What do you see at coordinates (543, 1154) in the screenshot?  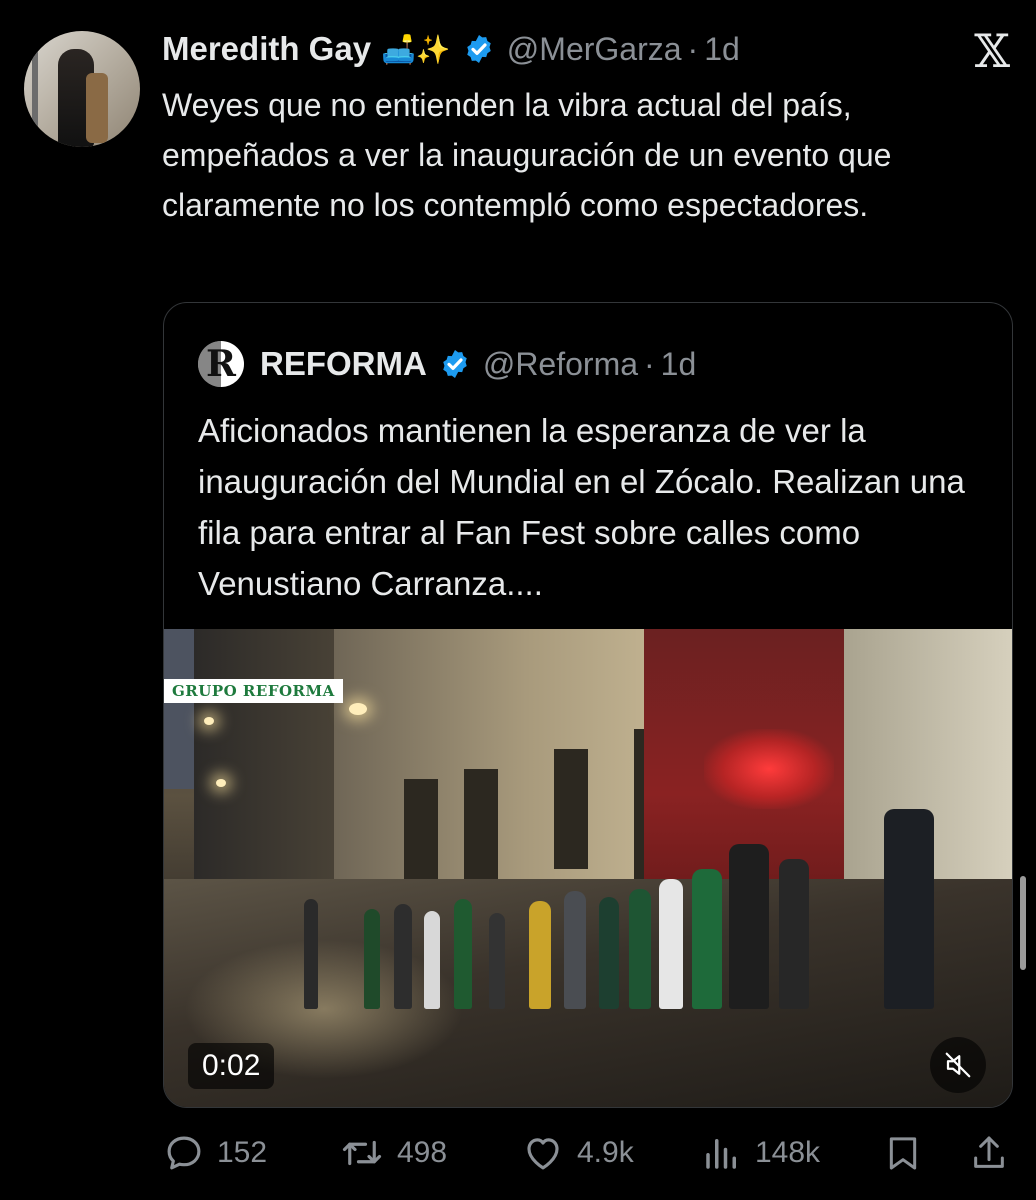 I see `like-icon` at bounding box center [543, 1154].